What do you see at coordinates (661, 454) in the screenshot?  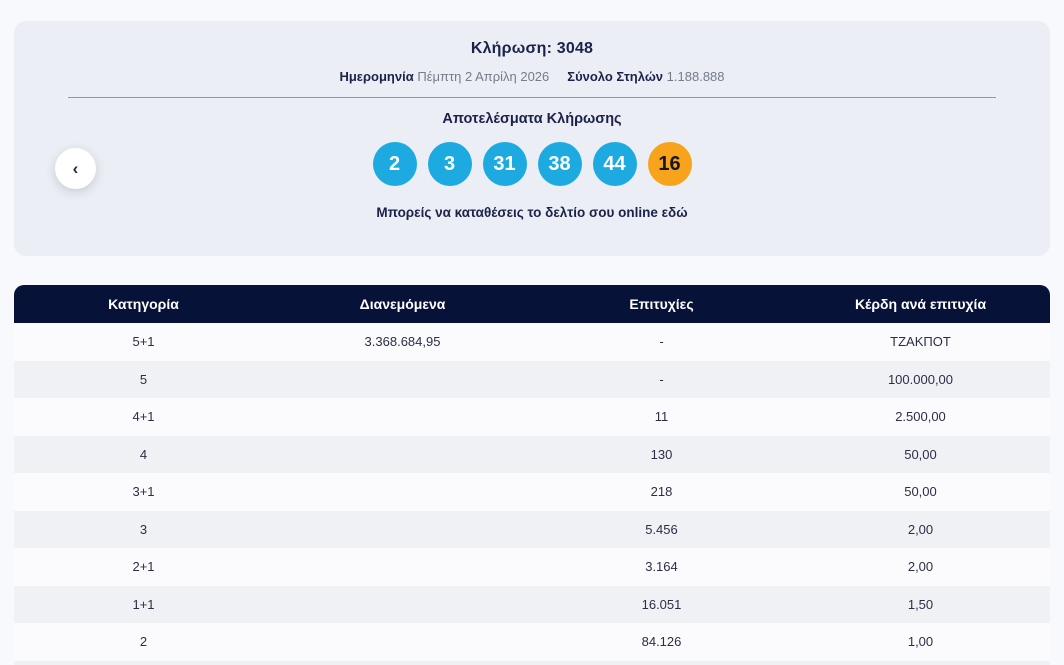 I see `cell-winners: 130` at bounding box center [661, 454].